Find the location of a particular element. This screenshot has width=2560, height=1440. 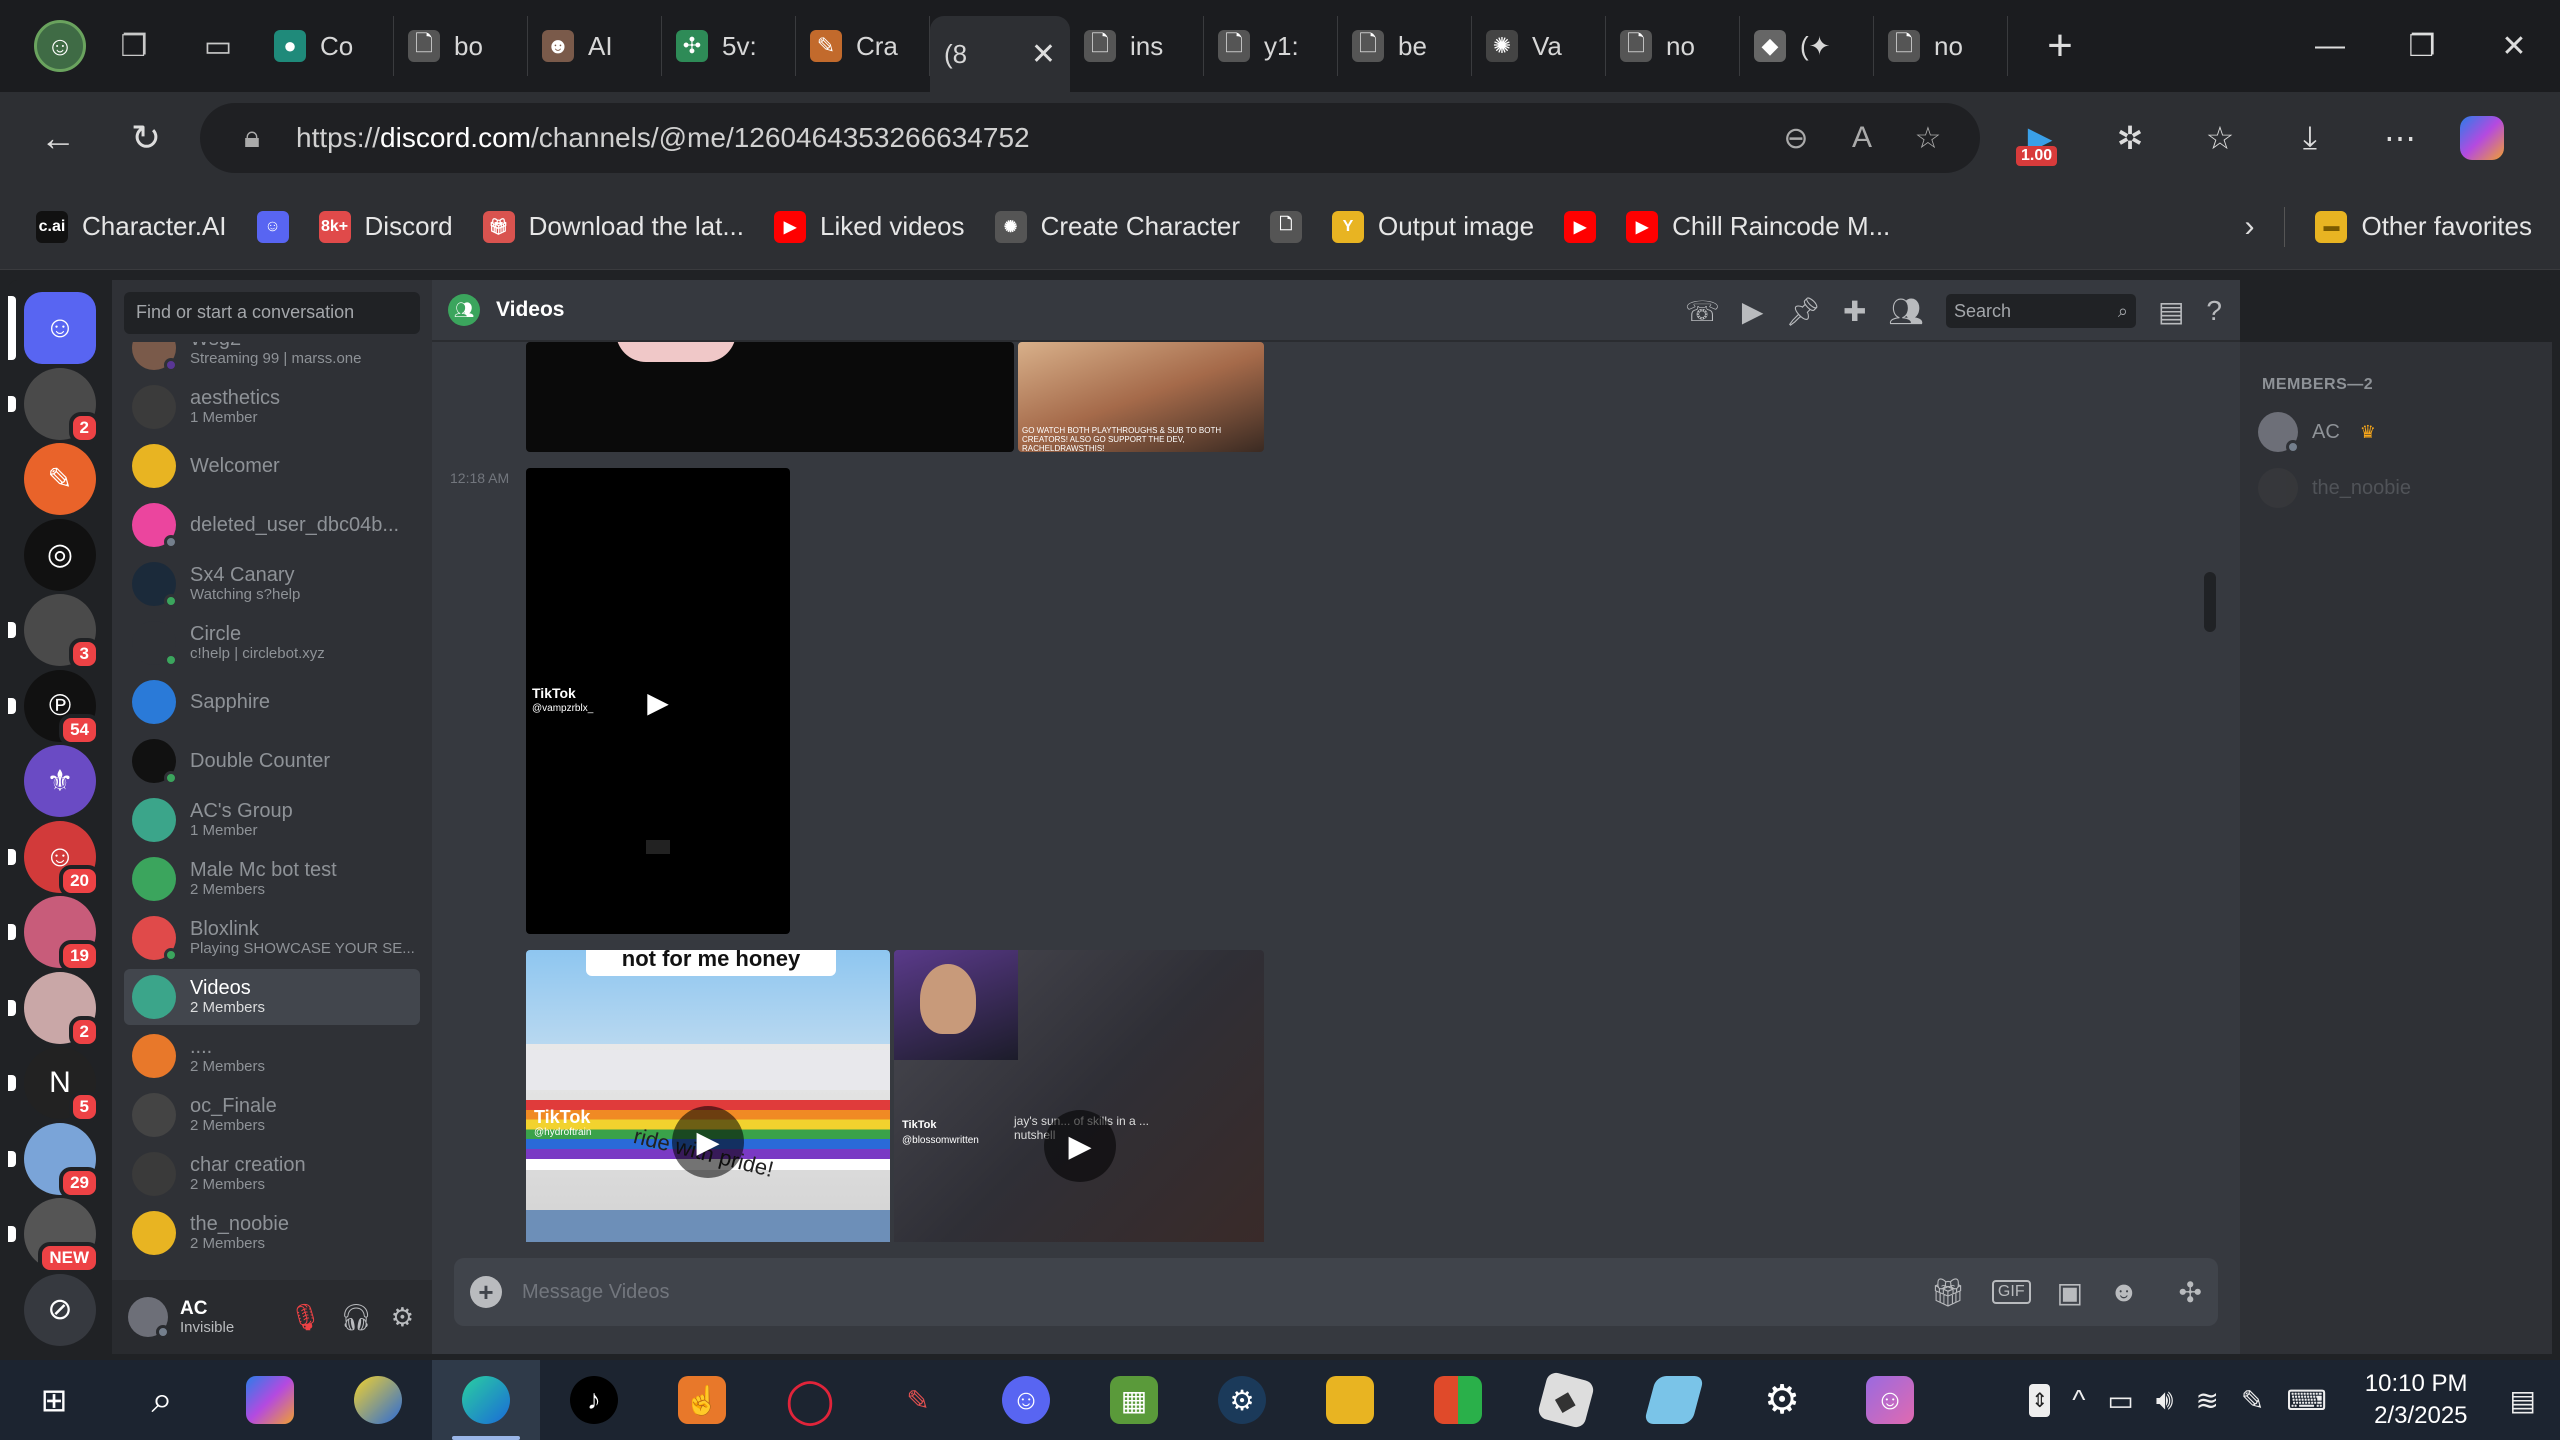

mute-mic-icon: 🎙︎ is located at coordinates (305, 1317).